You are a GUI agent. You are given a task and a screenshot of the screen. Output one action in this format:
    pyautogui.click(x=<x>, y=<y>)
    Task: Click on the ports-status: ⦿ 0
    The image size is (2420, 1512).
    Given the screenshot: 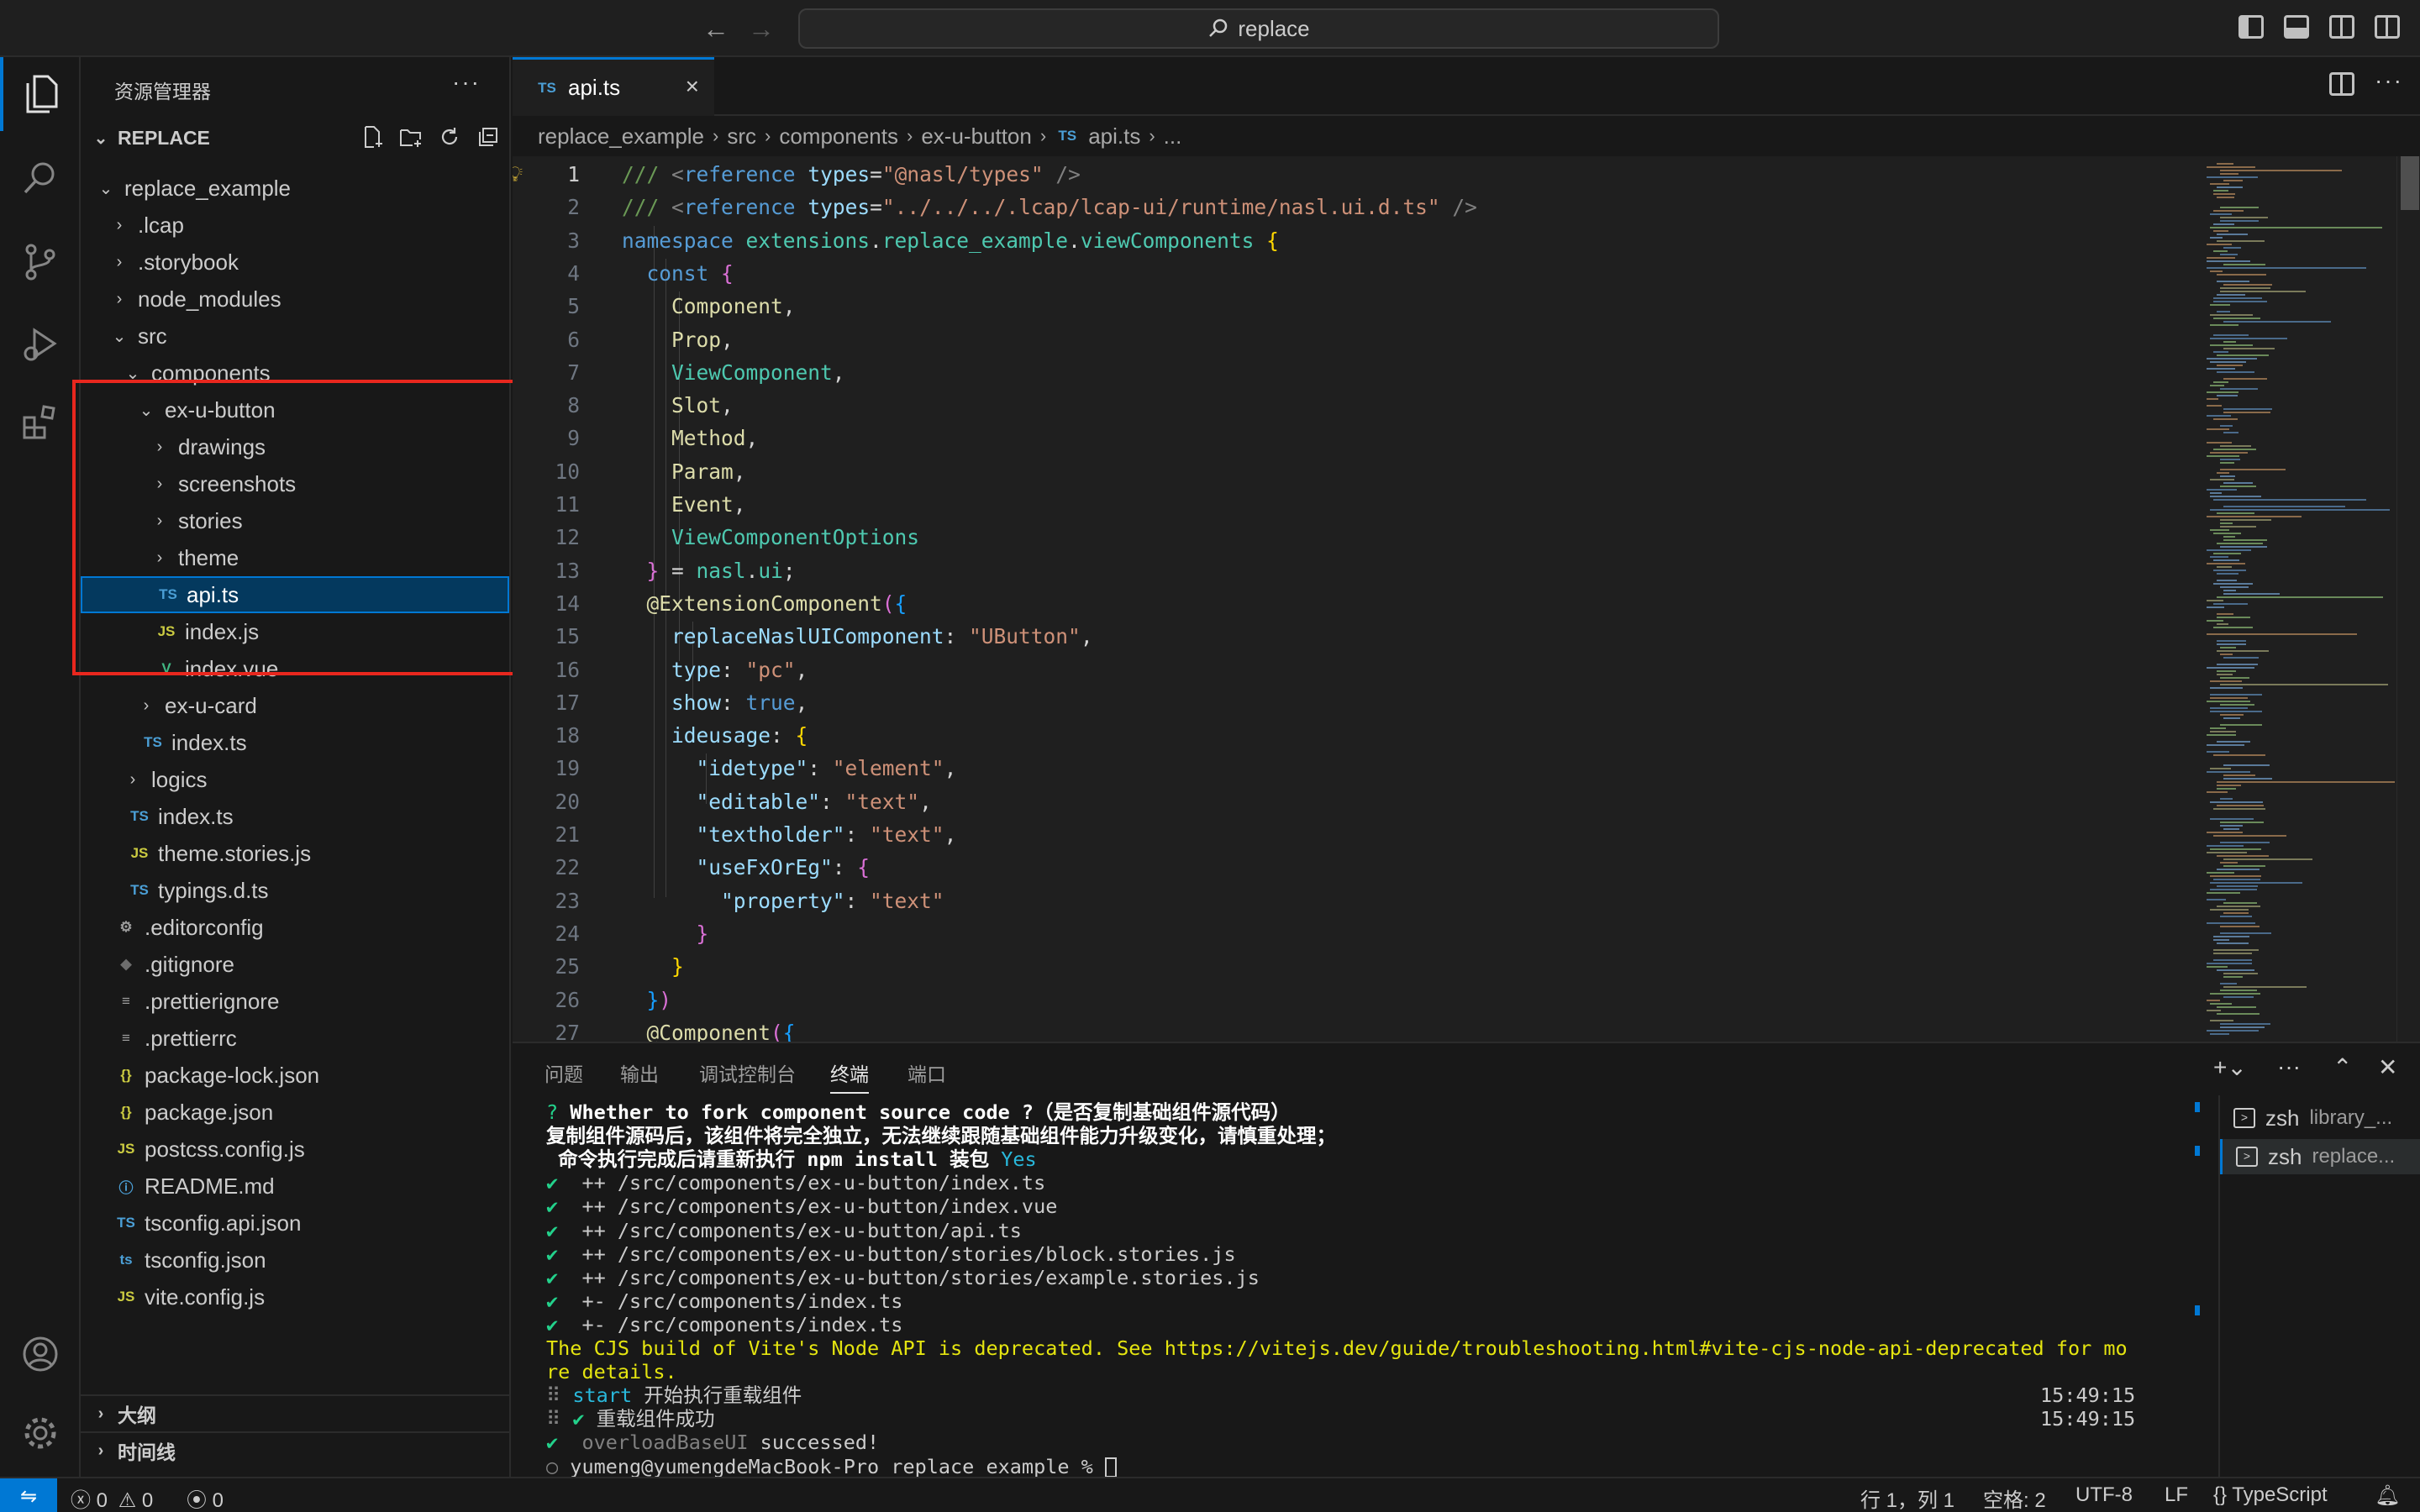 What is the action you would take?
    pyautogui.click(x=206, y=1497)
    